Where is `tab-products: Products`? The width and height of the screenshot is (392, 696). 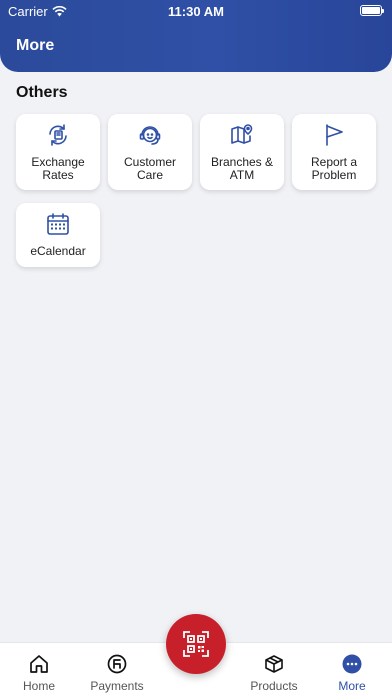 tab-products: Products is located at coordinates (274, 669).